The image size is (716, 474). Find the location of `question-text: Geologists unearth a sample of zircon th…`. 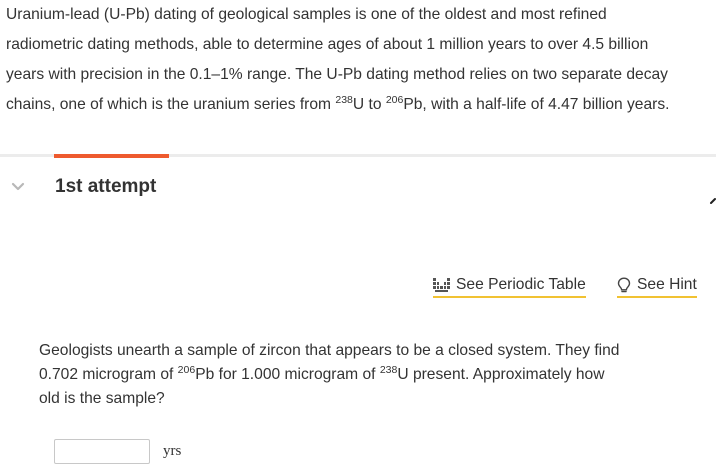

question-text: Geologists unearth a sample of zircon th… is located at coordinates (374, 375).